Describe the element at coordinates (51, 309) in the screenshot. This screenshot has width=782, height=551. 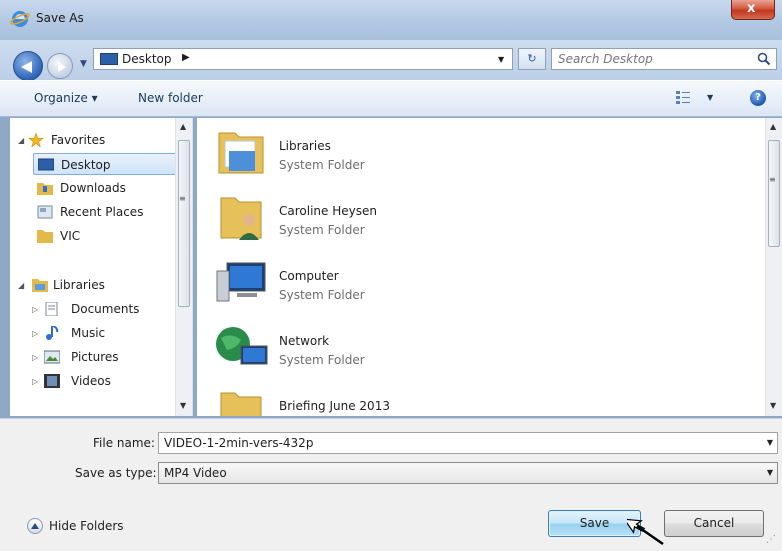
I see `documents-icon` at that location.